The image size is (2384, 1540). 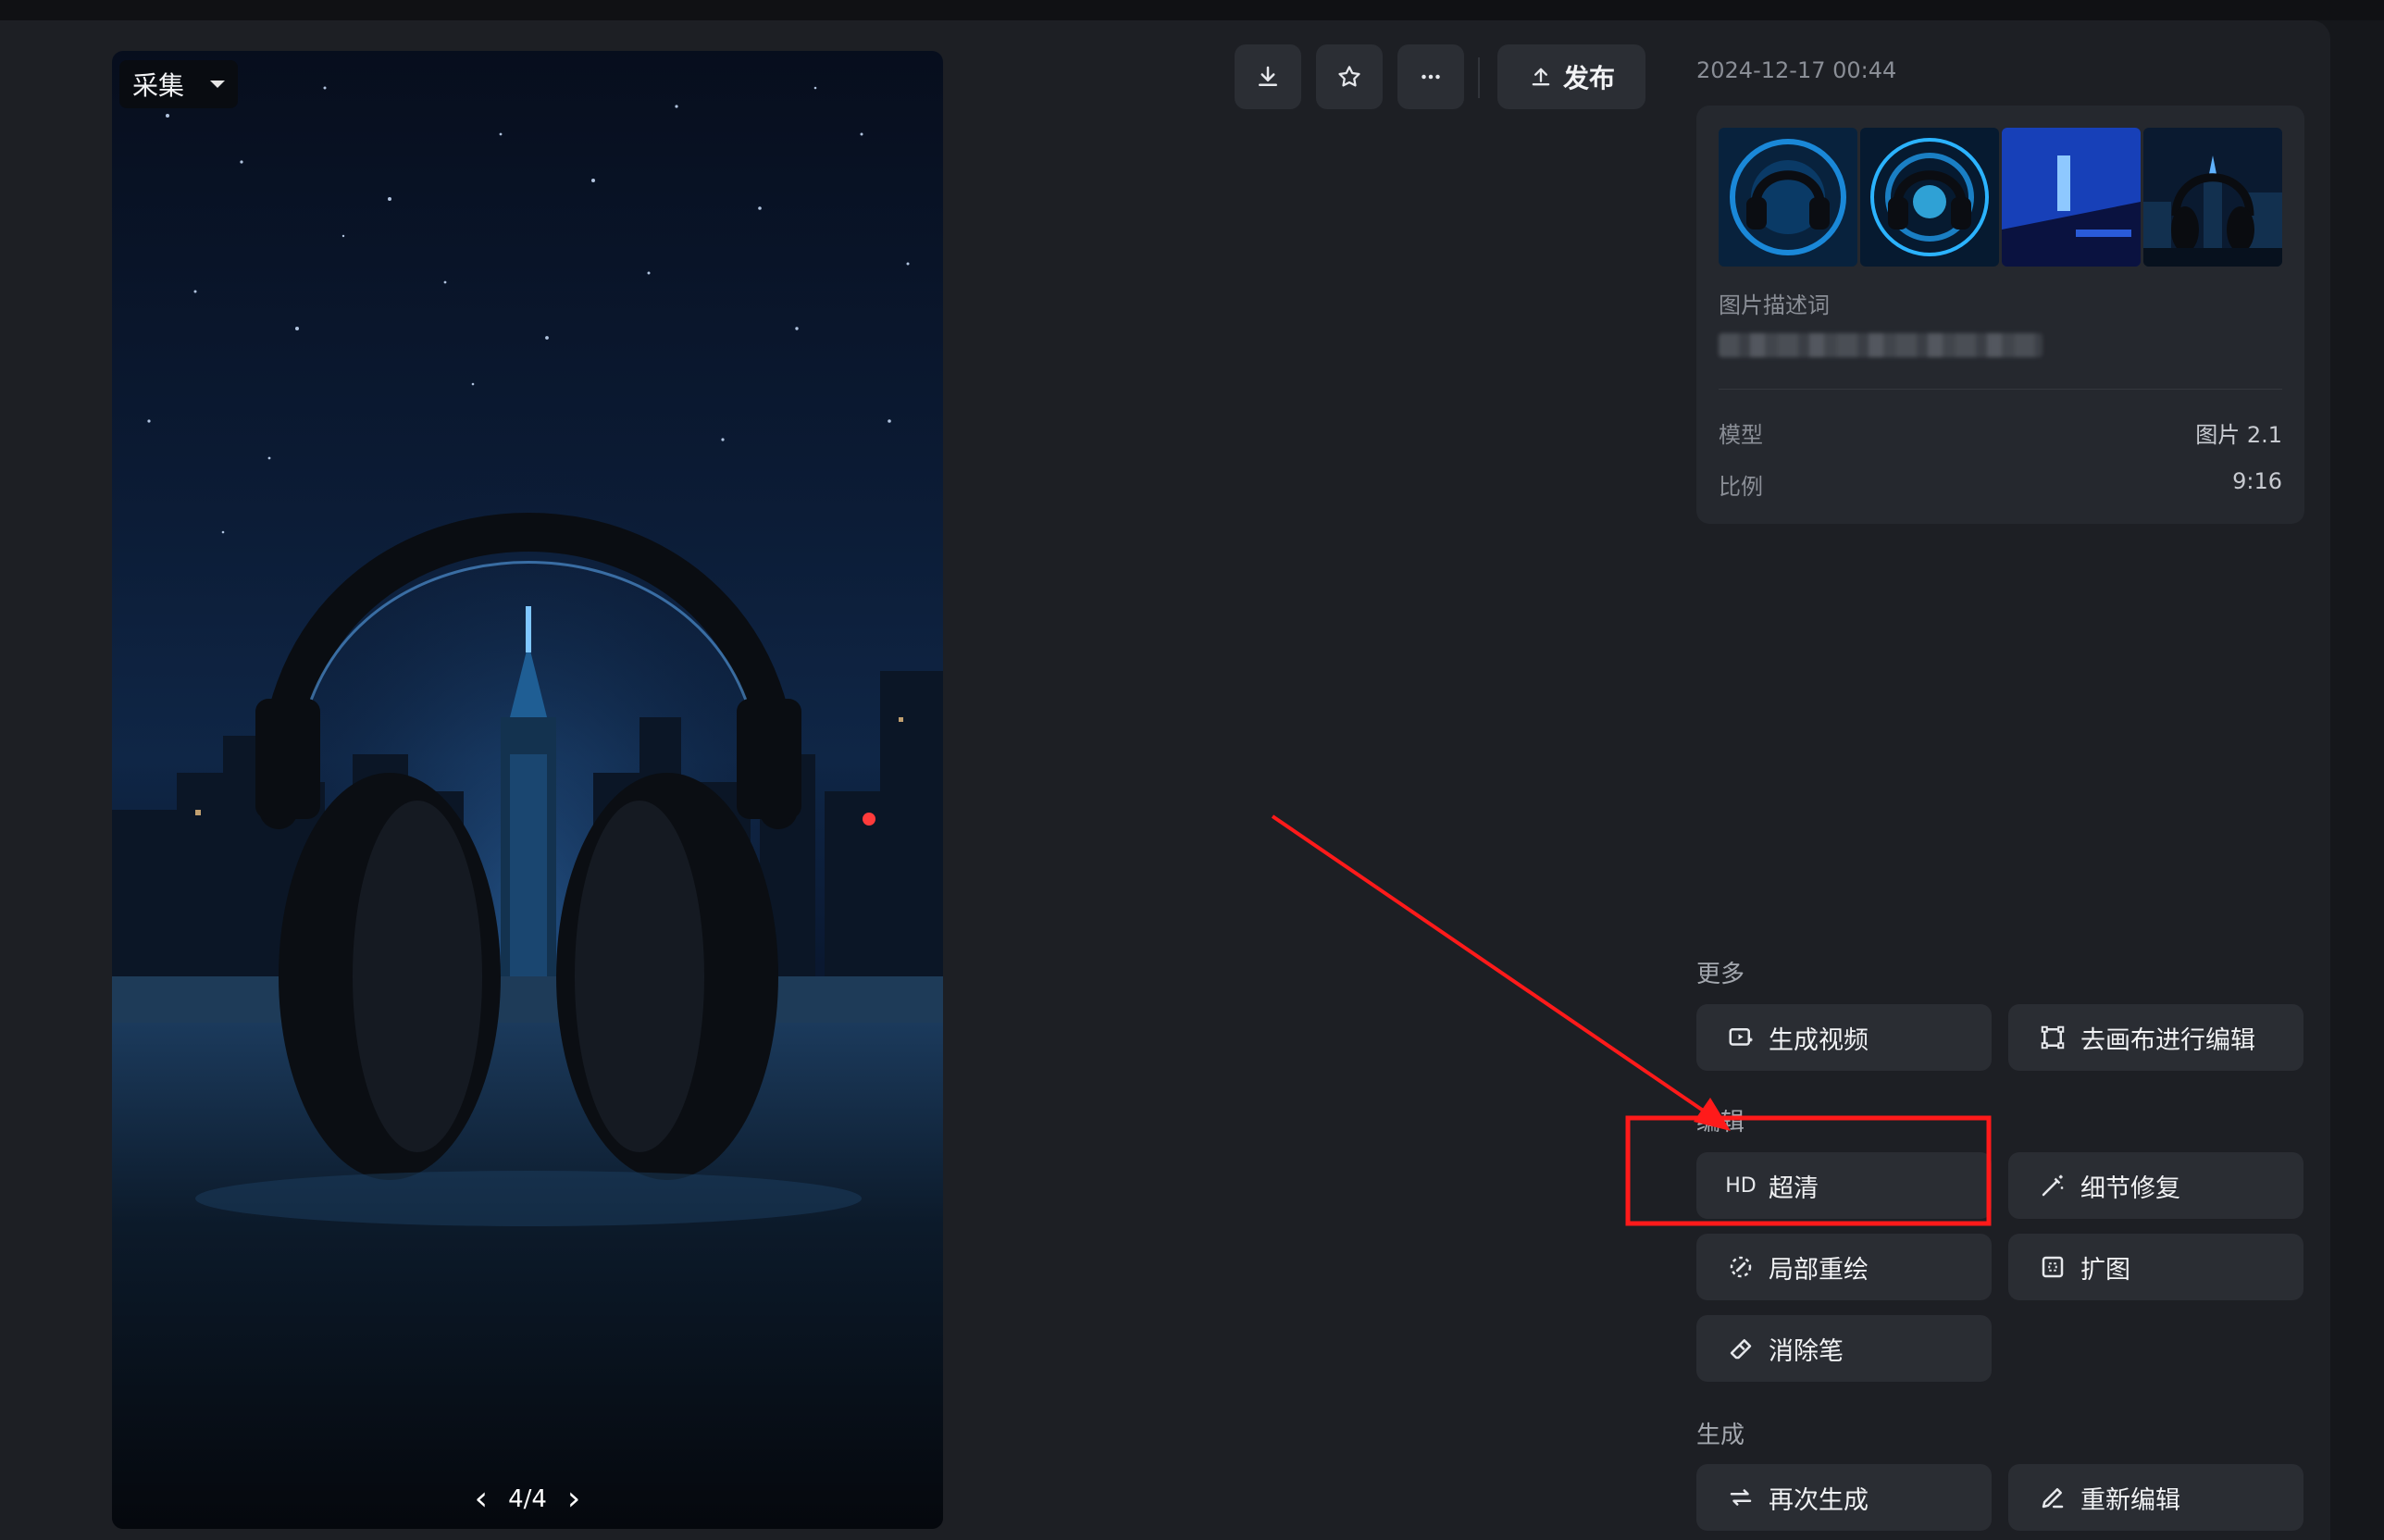 I want to click on generate-video-button: 生成视频, so click(x=1844, y=1037).